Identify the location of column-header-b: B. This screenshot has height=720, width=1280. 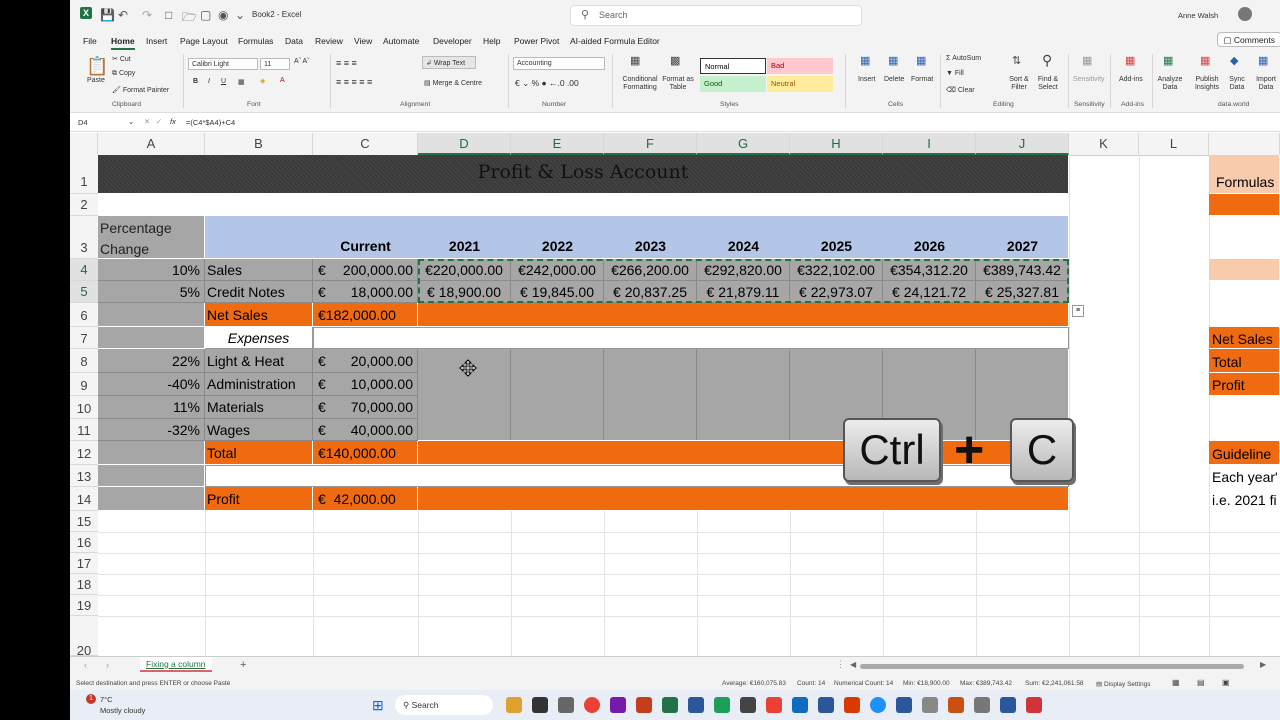
(259, 144).